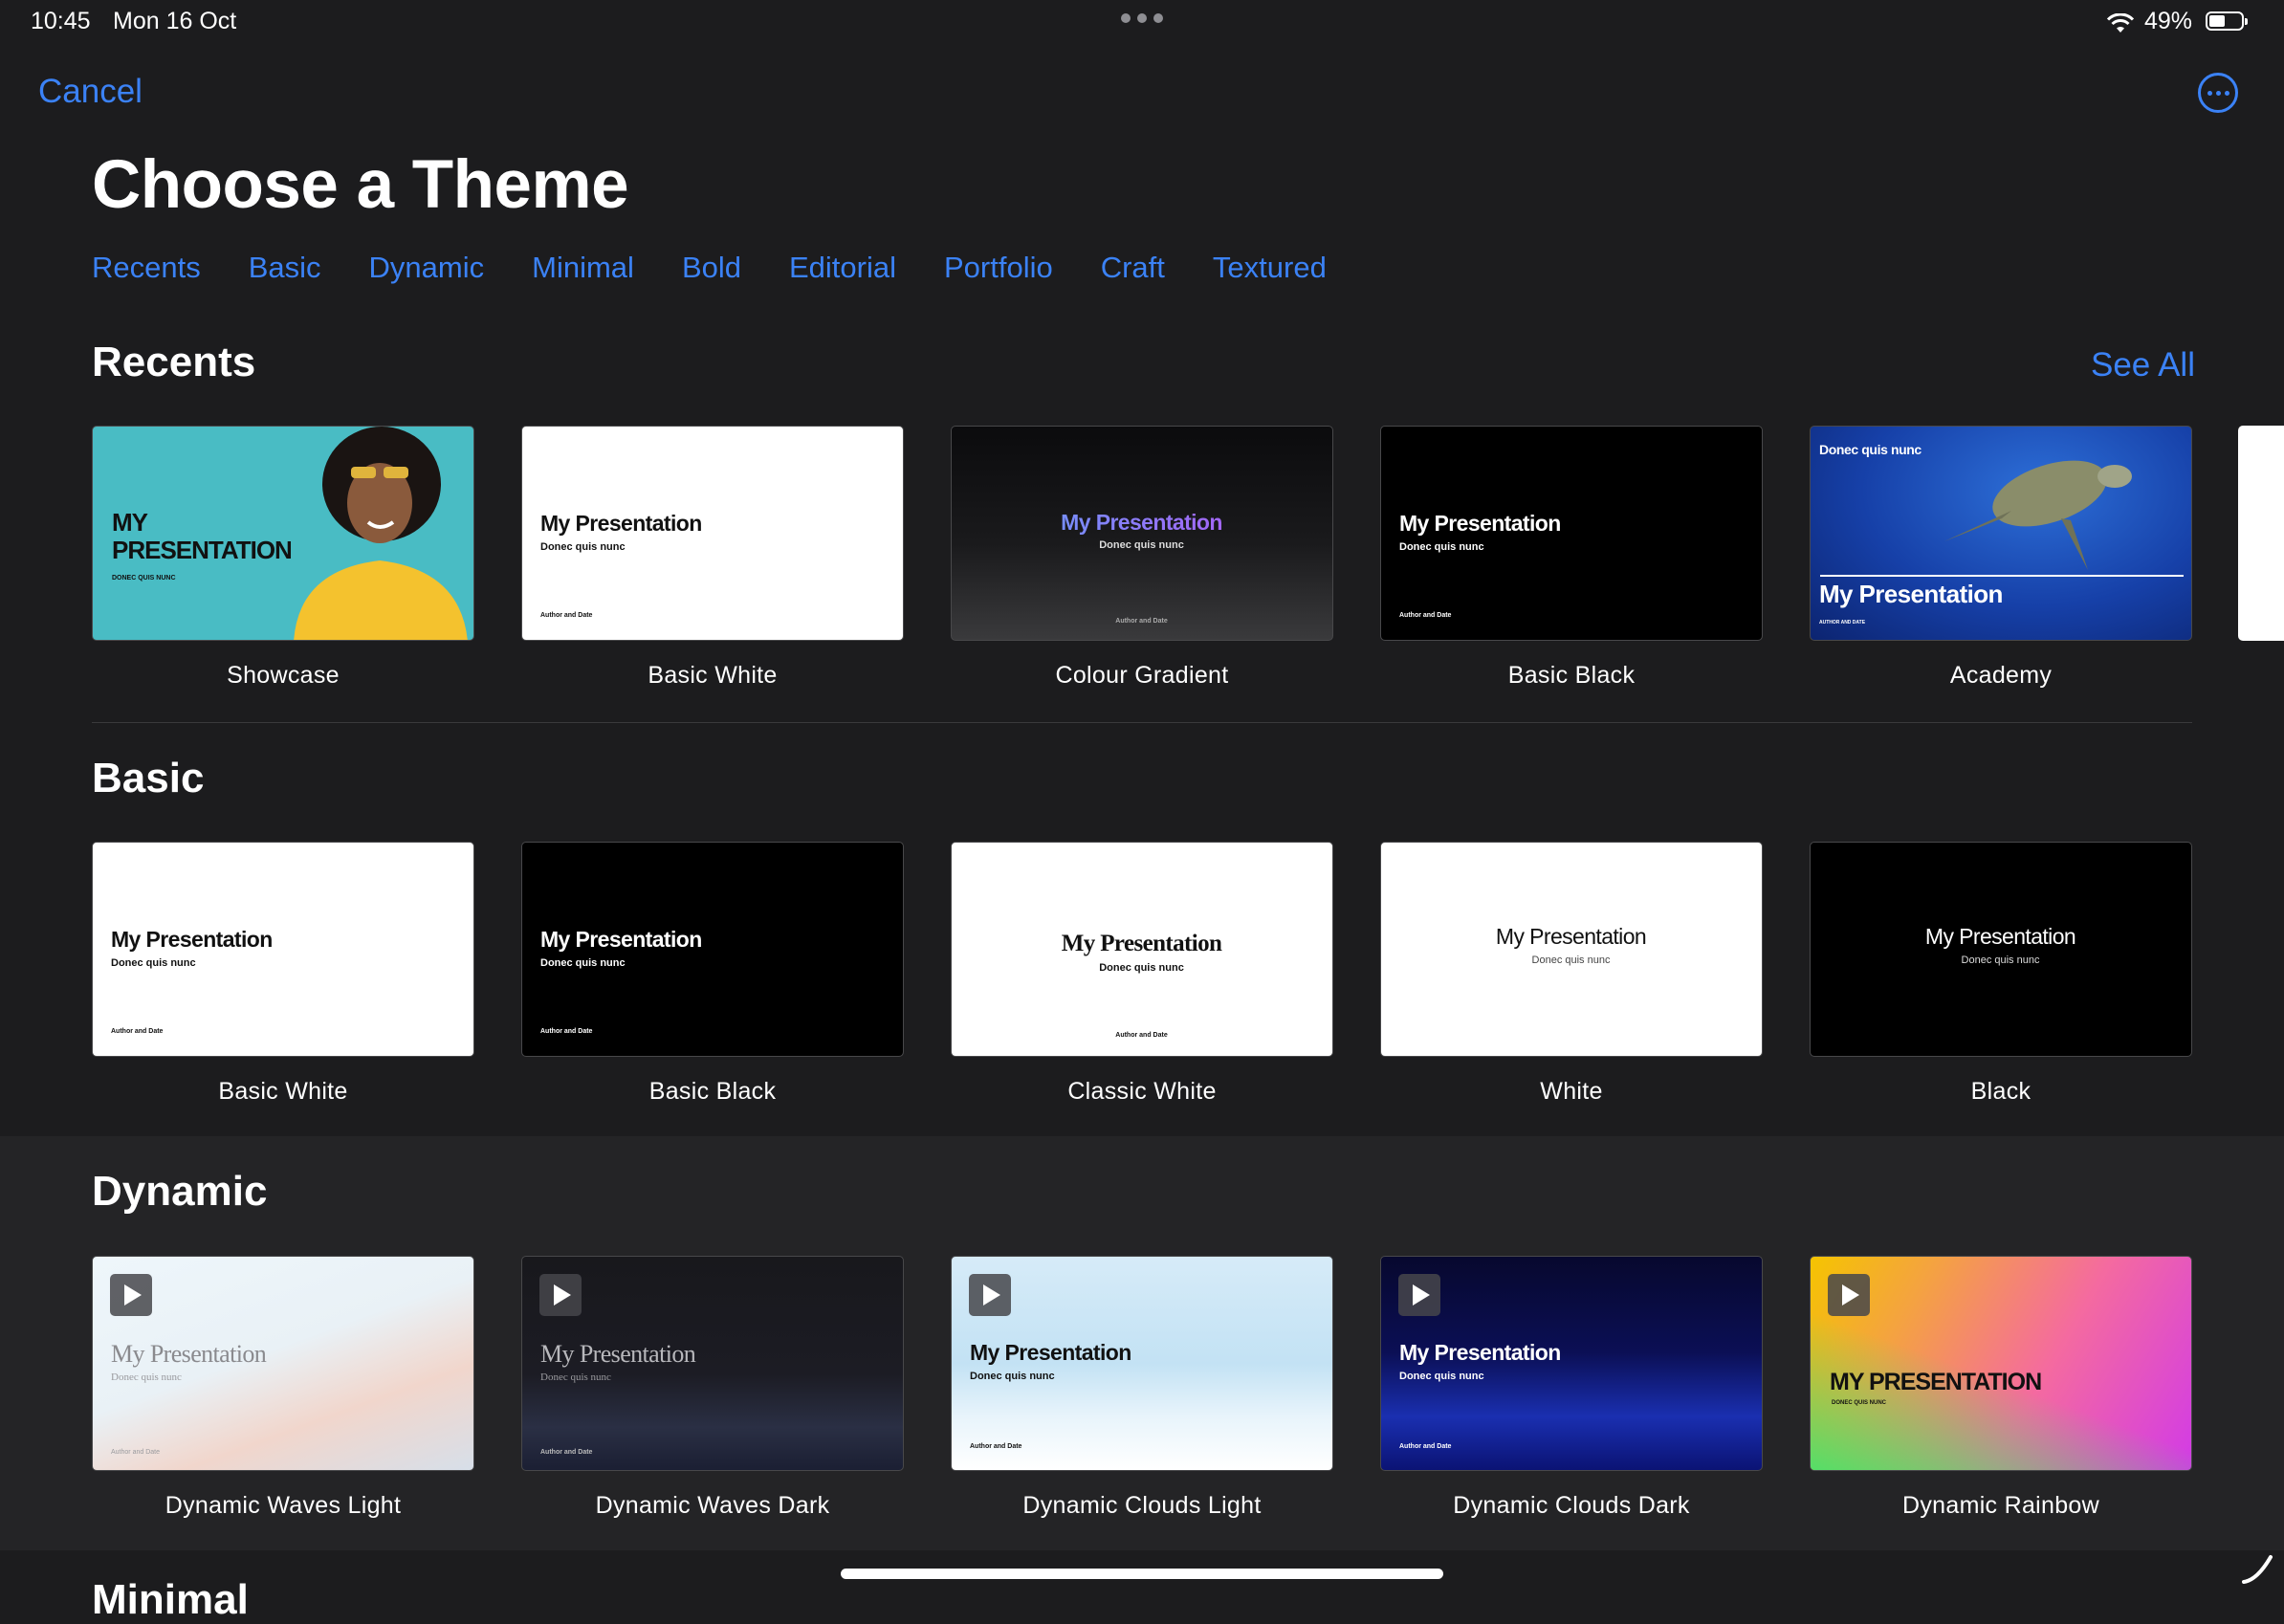 The height and width of the screenshot is (1624, 2284). Describe the element at coordinates (202, 536) in the screenshot. I see `theme-title-text: MY PRESENTATION` at that location.